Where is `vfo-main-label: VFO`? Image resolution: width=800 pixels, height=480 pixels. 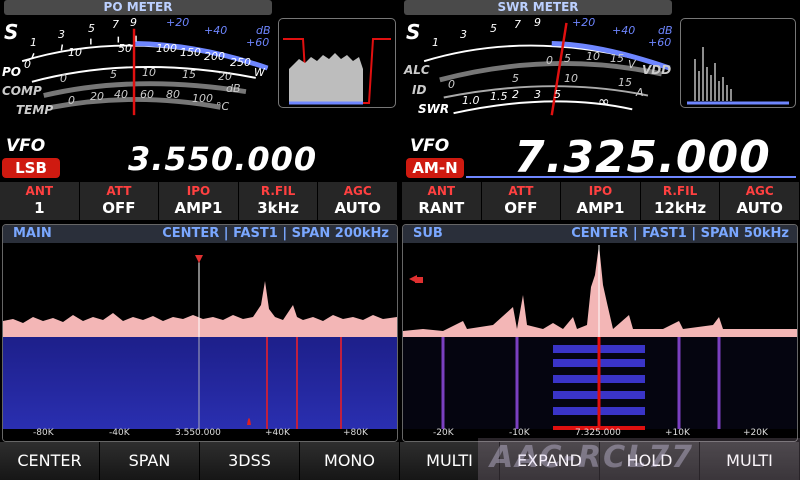
vfo-main-label: VFO is located at coordinates (26, 146).